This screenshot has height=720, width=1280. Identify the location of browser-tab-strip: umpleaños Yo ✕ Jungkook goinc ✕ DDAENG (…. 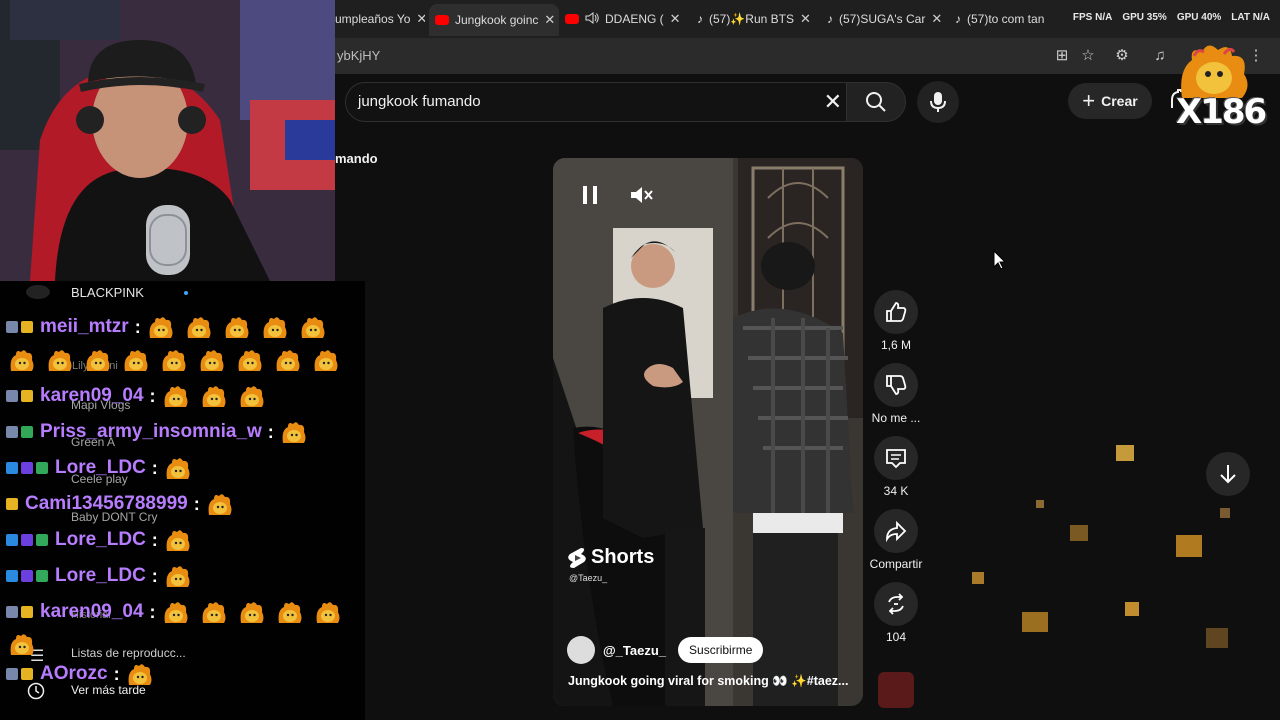
(807, 19).